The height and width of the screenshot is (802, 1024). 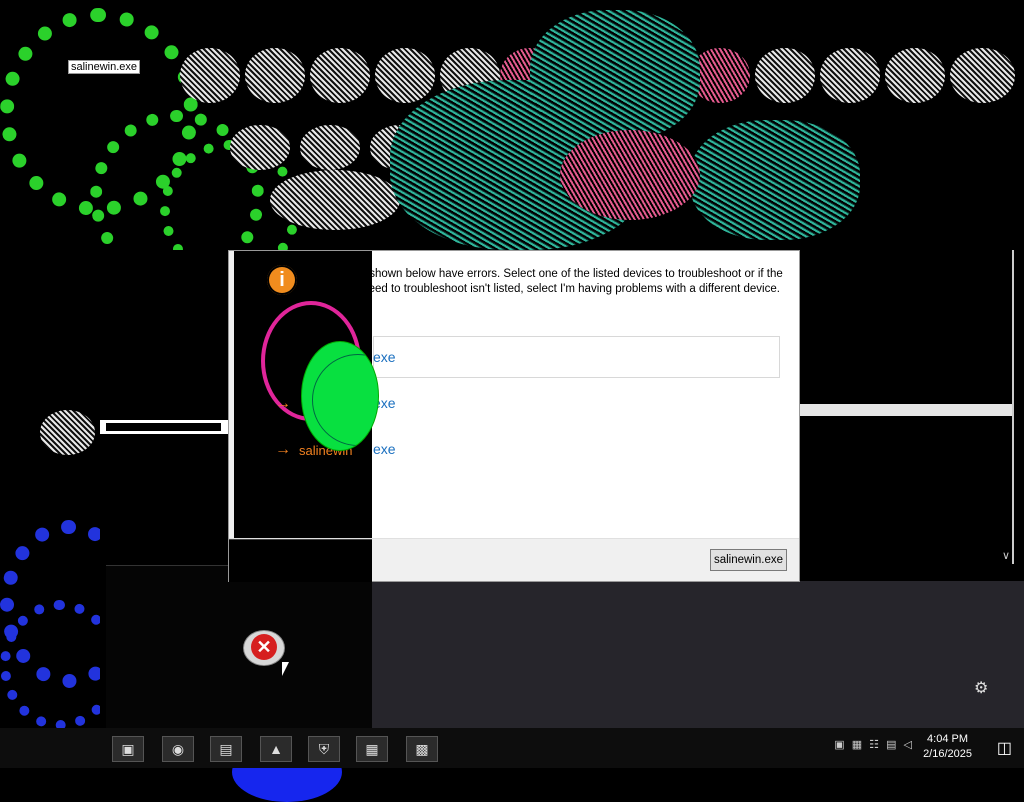 What do you see at coordinates (276, 749) in the screenshot?
I see `taskbar-app-folder-icon: ▲` at bounding box center [276, 749].